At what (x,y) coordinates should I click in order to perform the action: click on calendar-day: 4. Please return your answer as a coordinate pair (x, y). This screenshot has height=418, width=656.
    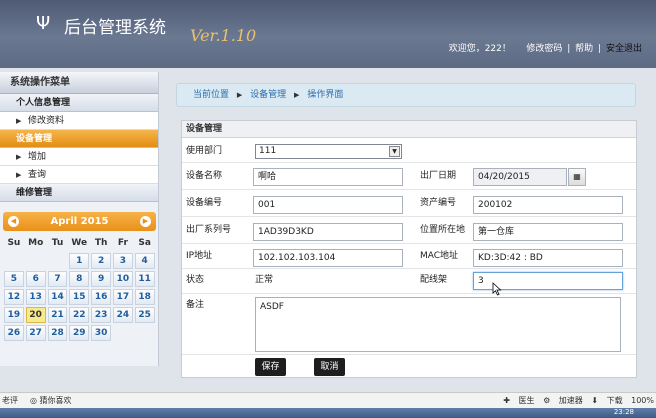
    Looking at the image, I should click on (144, 261).